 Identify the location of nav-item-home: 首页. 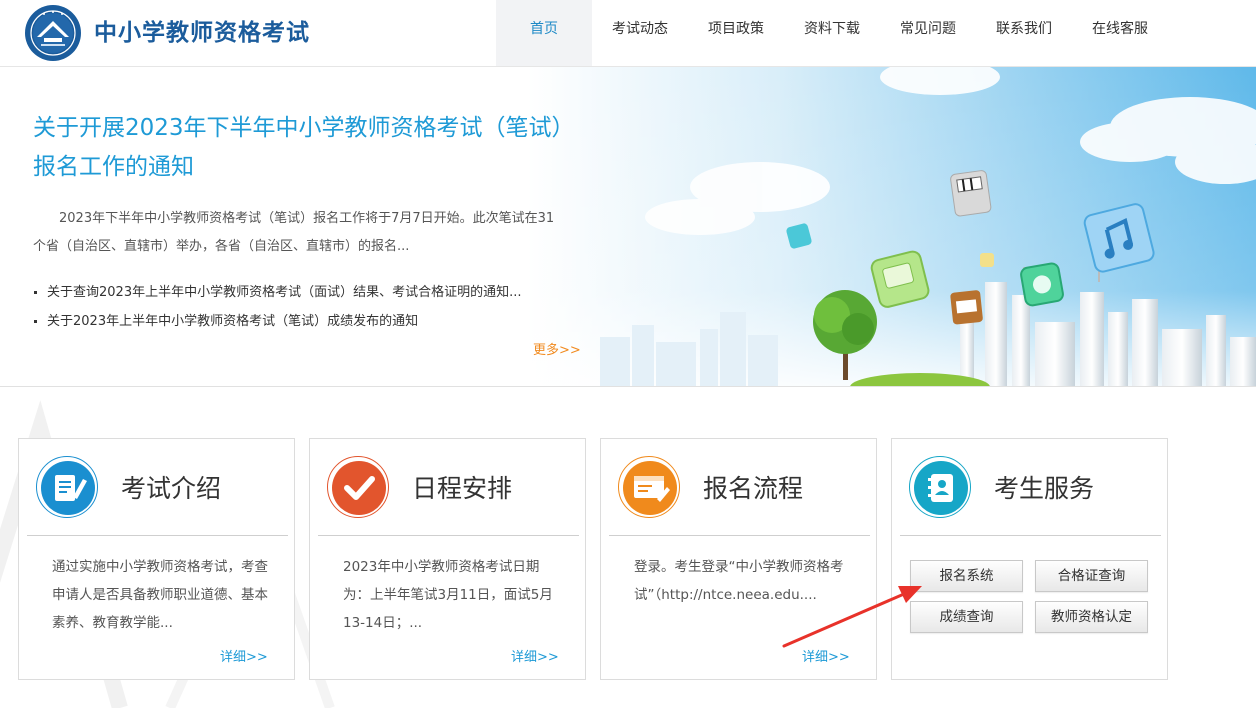
(544, 33).